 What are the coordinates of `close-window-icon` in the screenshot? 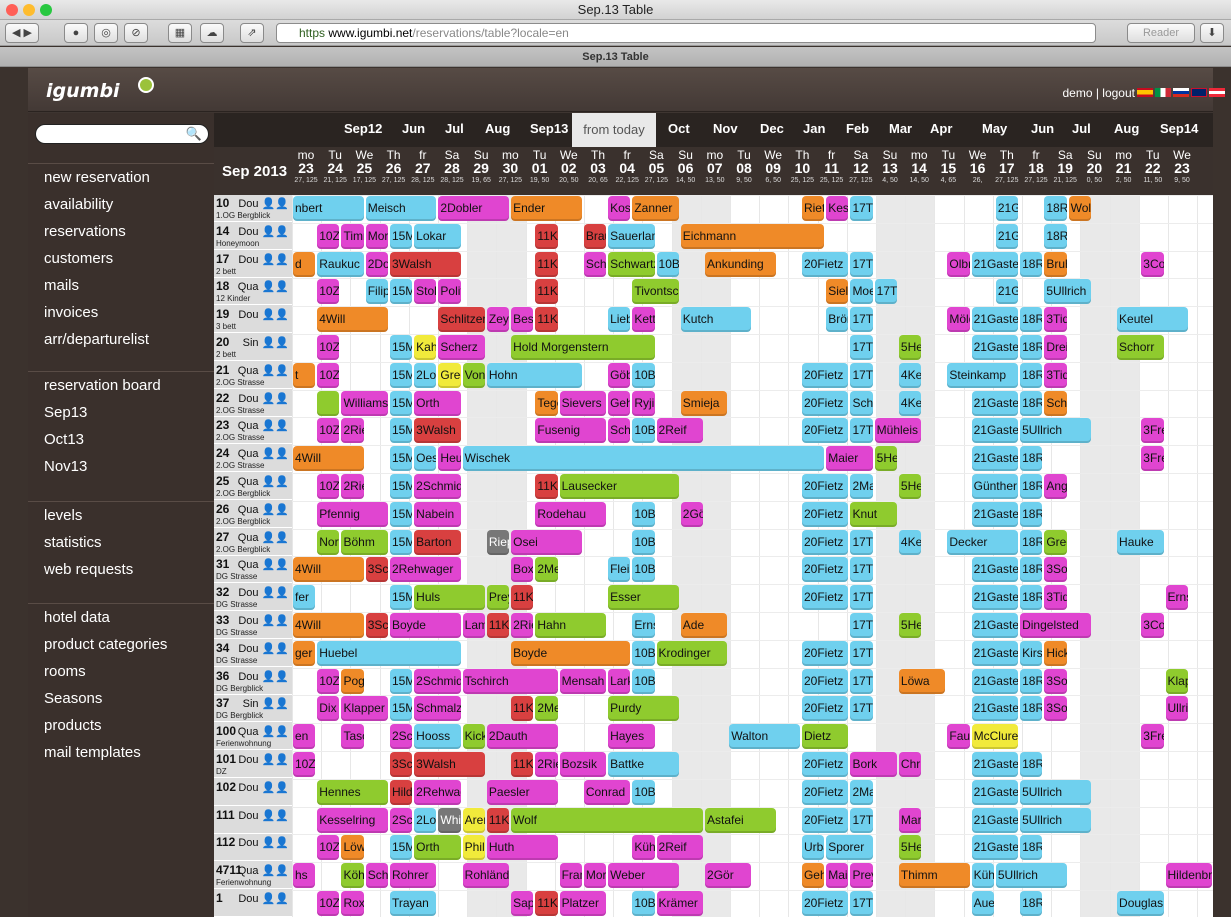 It's located at (12, 10).